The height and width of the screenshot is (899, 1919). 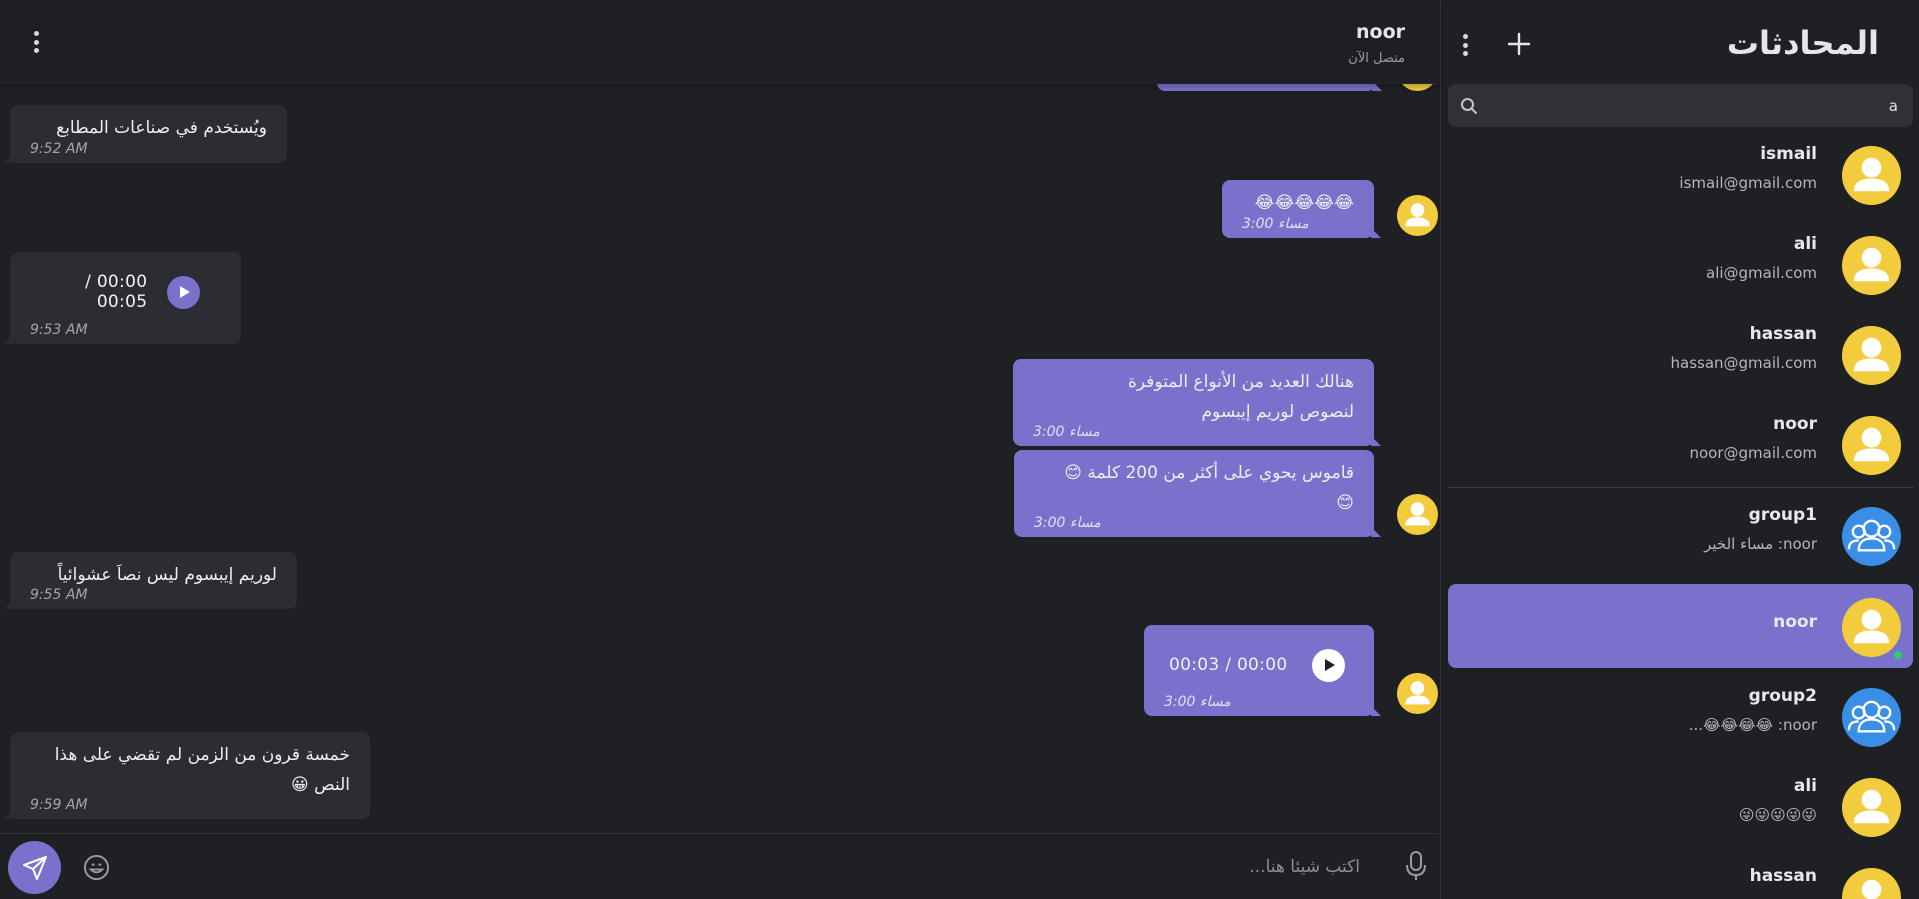 I want to click on message-time: 9:59 AM, so click(x=59, y=805).